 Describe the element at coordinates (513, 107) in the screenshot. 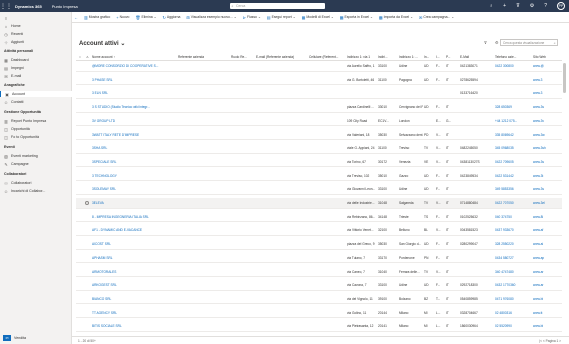

I see `cell-phone: 328 650369` at that location.